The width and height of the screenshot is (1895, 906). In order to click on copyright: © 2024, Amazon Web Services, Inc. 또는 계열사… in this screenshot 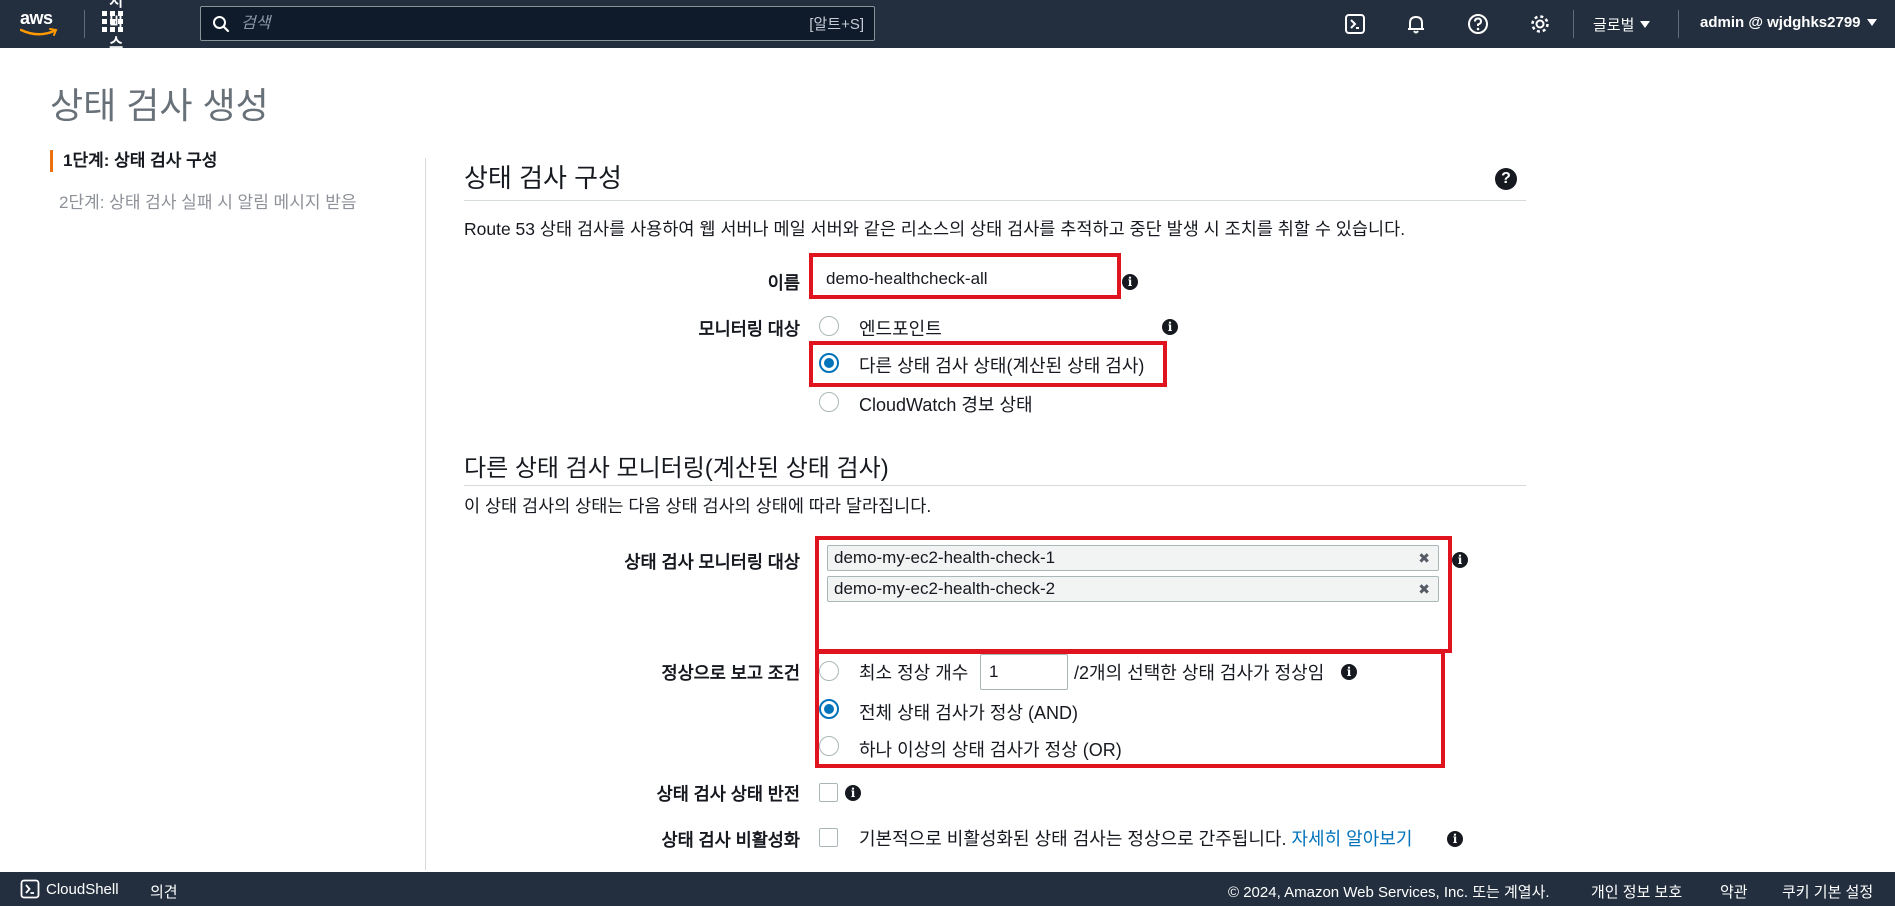, I will do `click(1389, 892)`.